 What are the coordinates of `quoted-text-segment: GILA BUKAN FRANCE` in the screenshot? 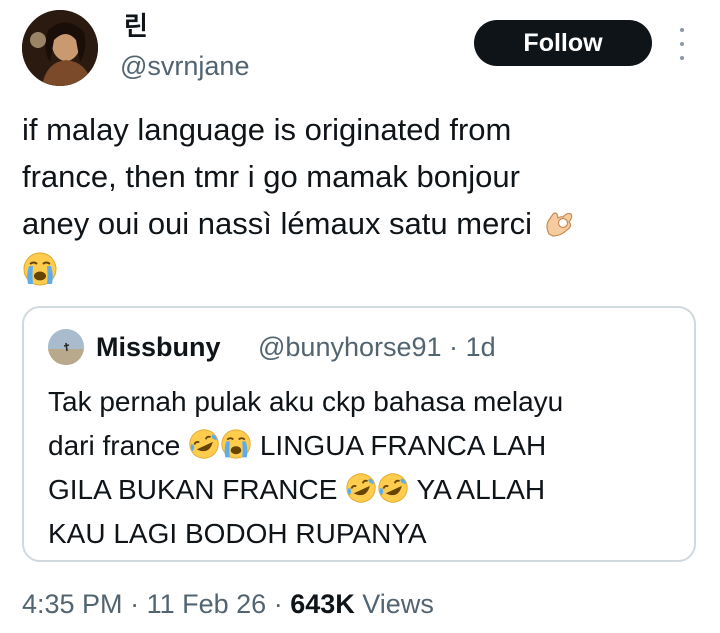 It's located at (193, 489).